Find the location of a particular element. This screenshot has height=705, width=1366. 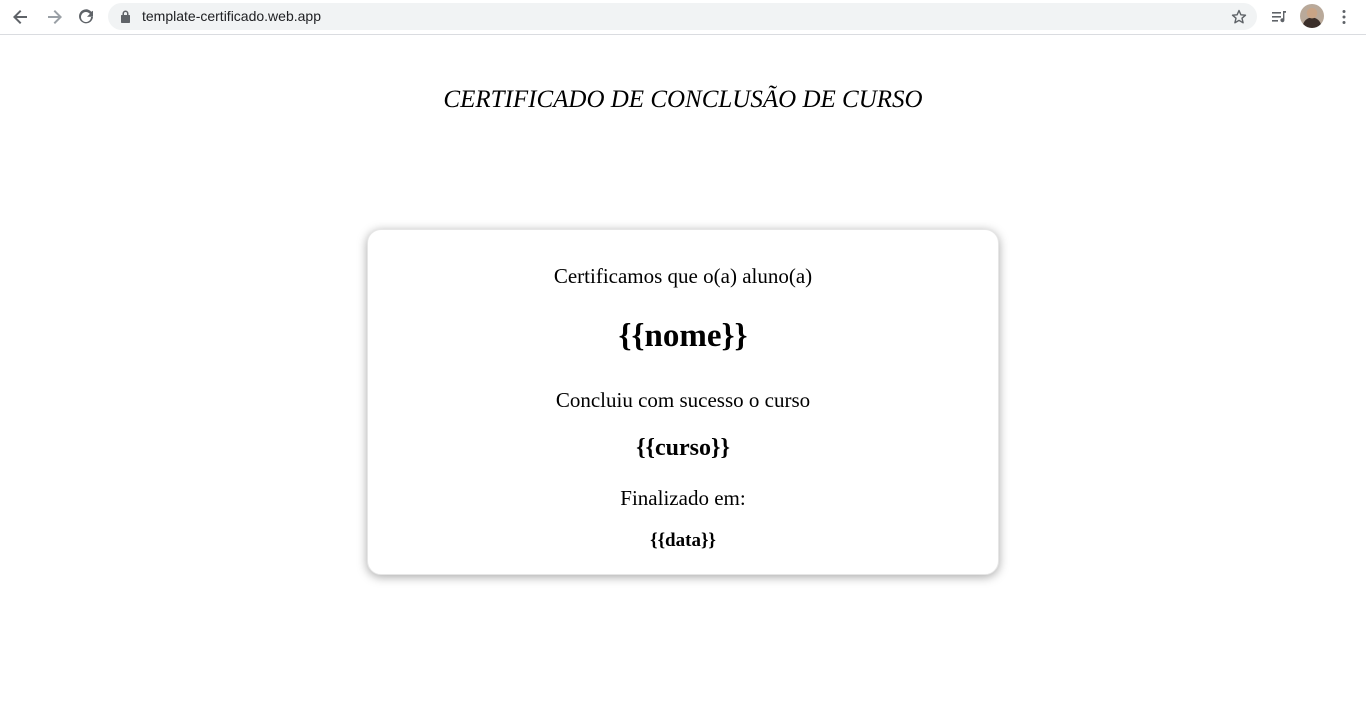

browser-toolbar: template-certificado.web.app is located at coordinates (683, 17).